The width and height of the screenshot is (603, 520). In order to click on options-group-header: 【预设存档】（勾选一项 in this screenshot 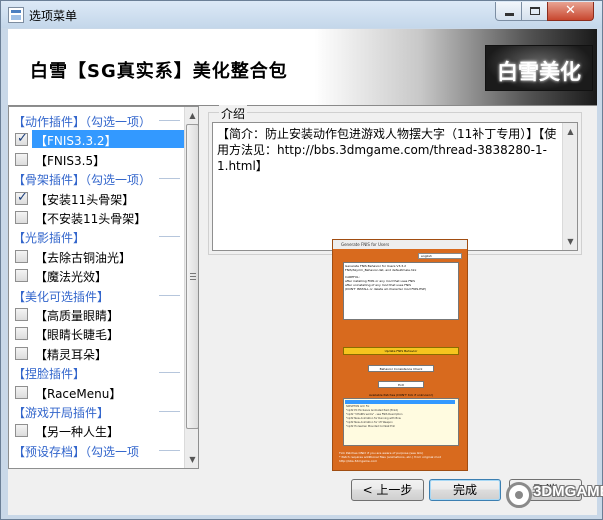, I will do `click(96, 450)`.